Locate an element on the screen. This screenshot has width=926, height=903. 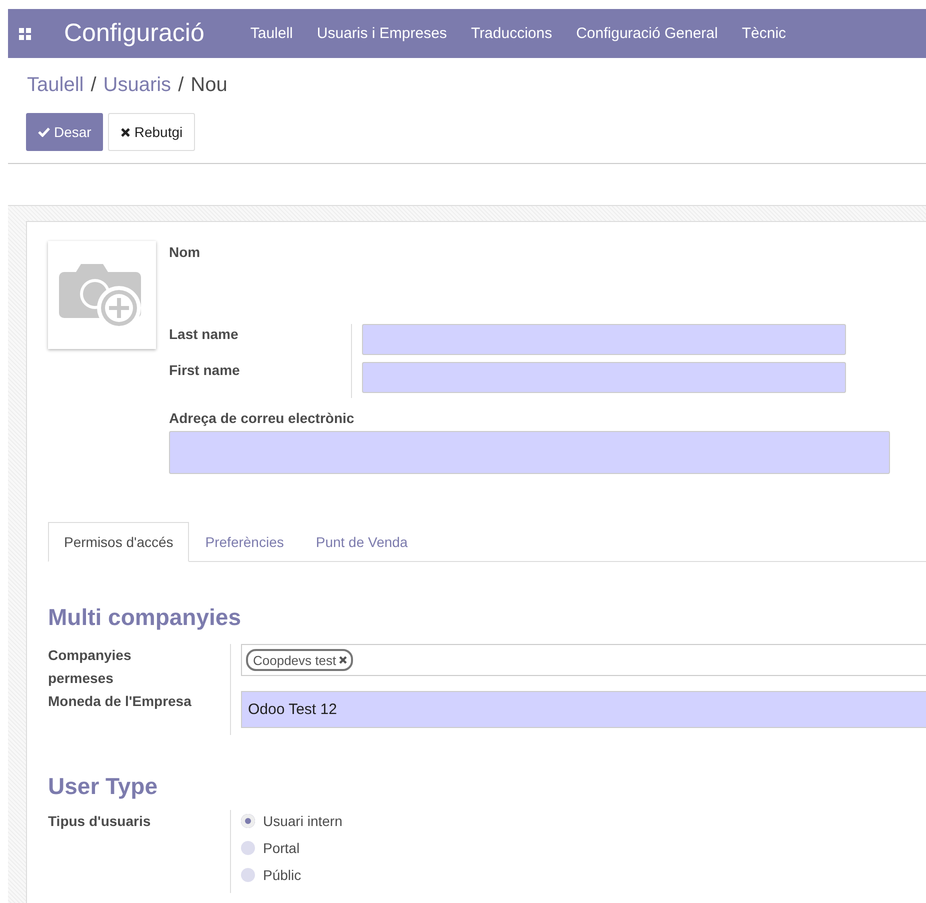
menu-item: Taulell is located at coordinates (271, 33).